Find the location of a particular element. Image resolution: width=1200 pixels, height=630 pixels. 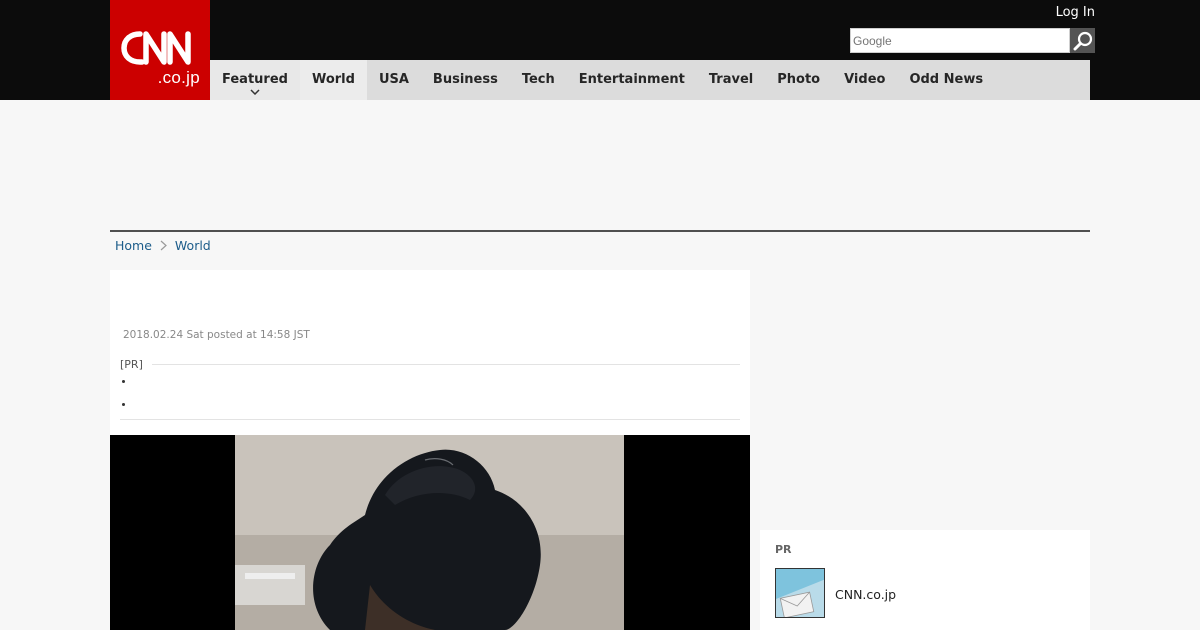

section-divider is located at coordinates (600, 231).